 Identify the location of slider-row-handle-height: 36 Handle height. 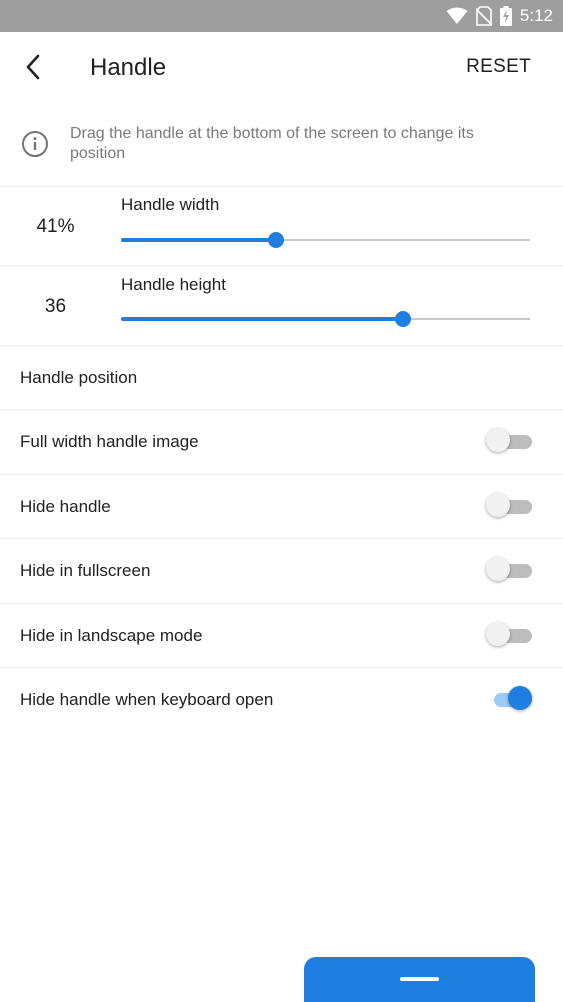
(281, 305).